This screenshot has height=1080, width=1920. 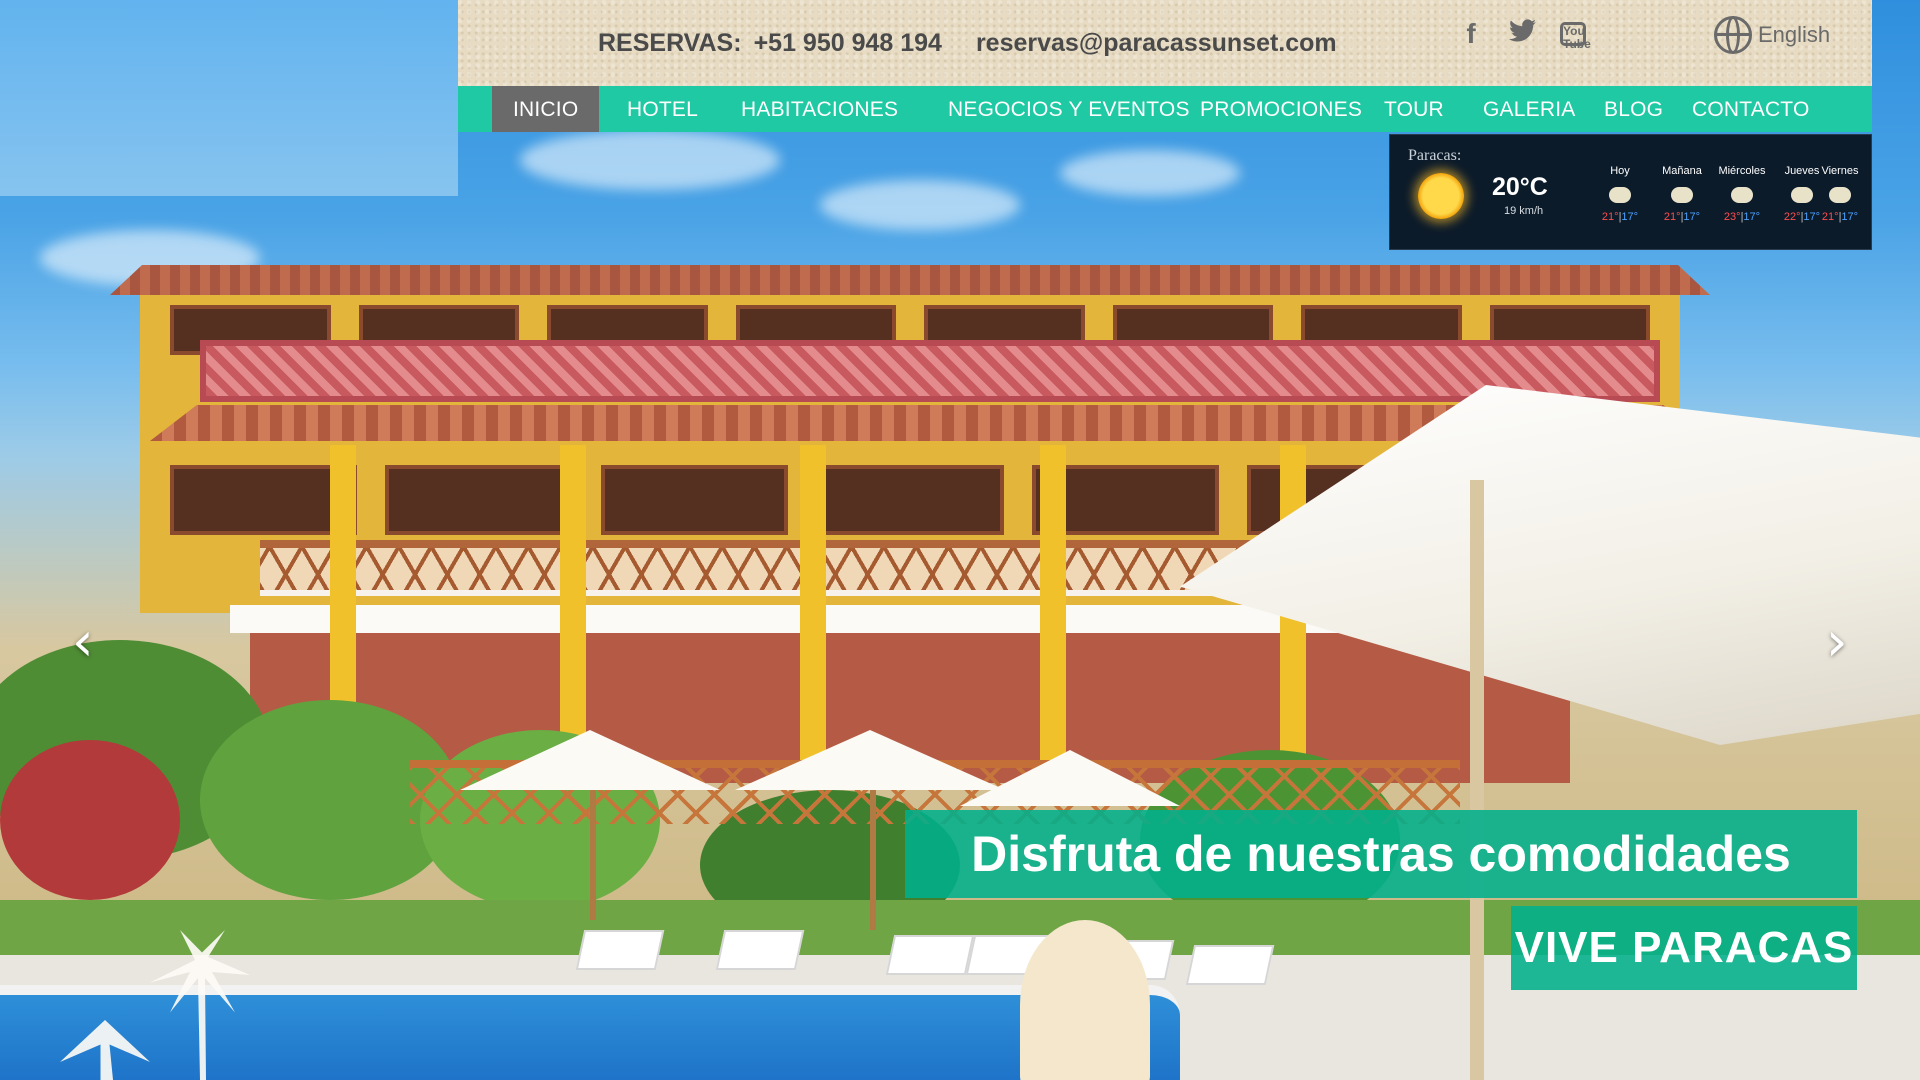 I want to click on language-switch: English, so click(x=1772, y=35).